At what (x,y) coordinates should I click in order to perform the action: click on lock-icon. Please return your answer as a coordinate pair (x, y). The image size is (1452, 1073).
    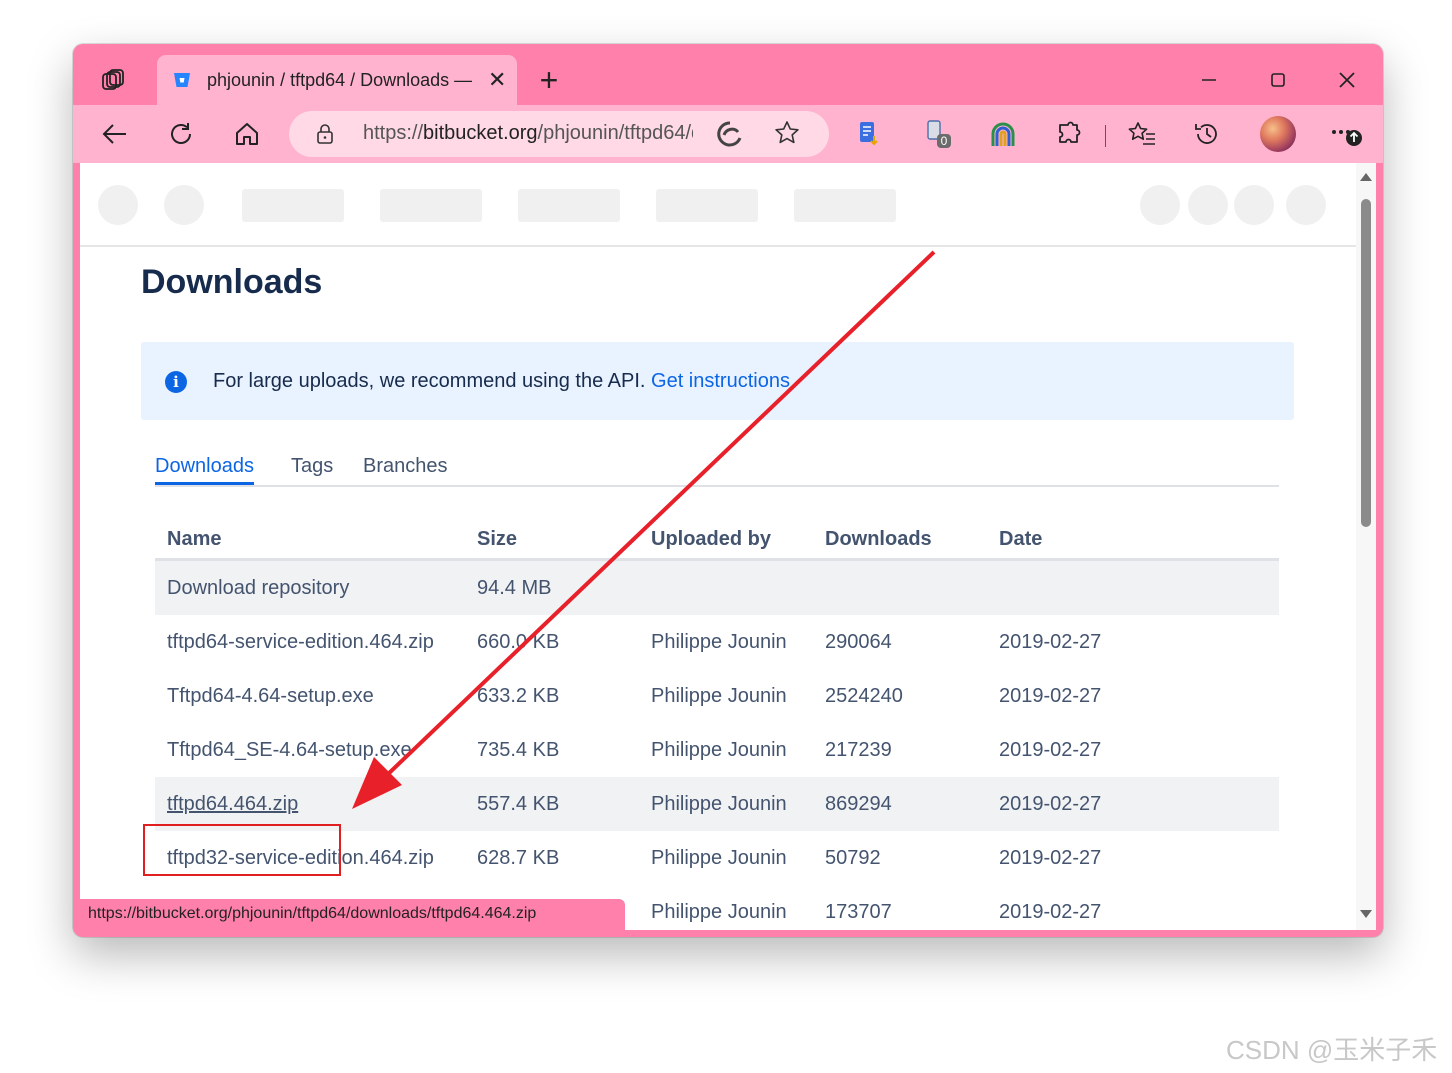
    Looking at the image, I should click on (325, 136).